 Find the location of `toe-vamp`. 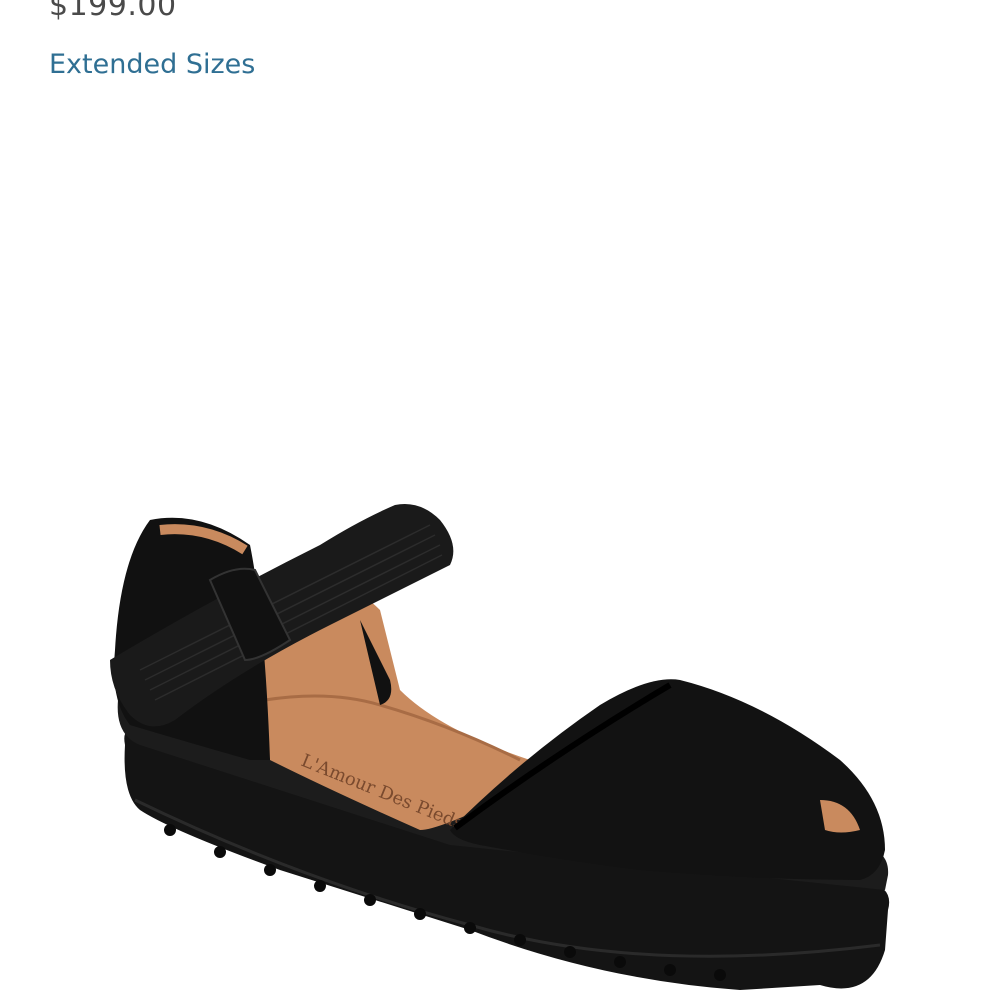

toe-vamp is located at coordinates (667, 779).